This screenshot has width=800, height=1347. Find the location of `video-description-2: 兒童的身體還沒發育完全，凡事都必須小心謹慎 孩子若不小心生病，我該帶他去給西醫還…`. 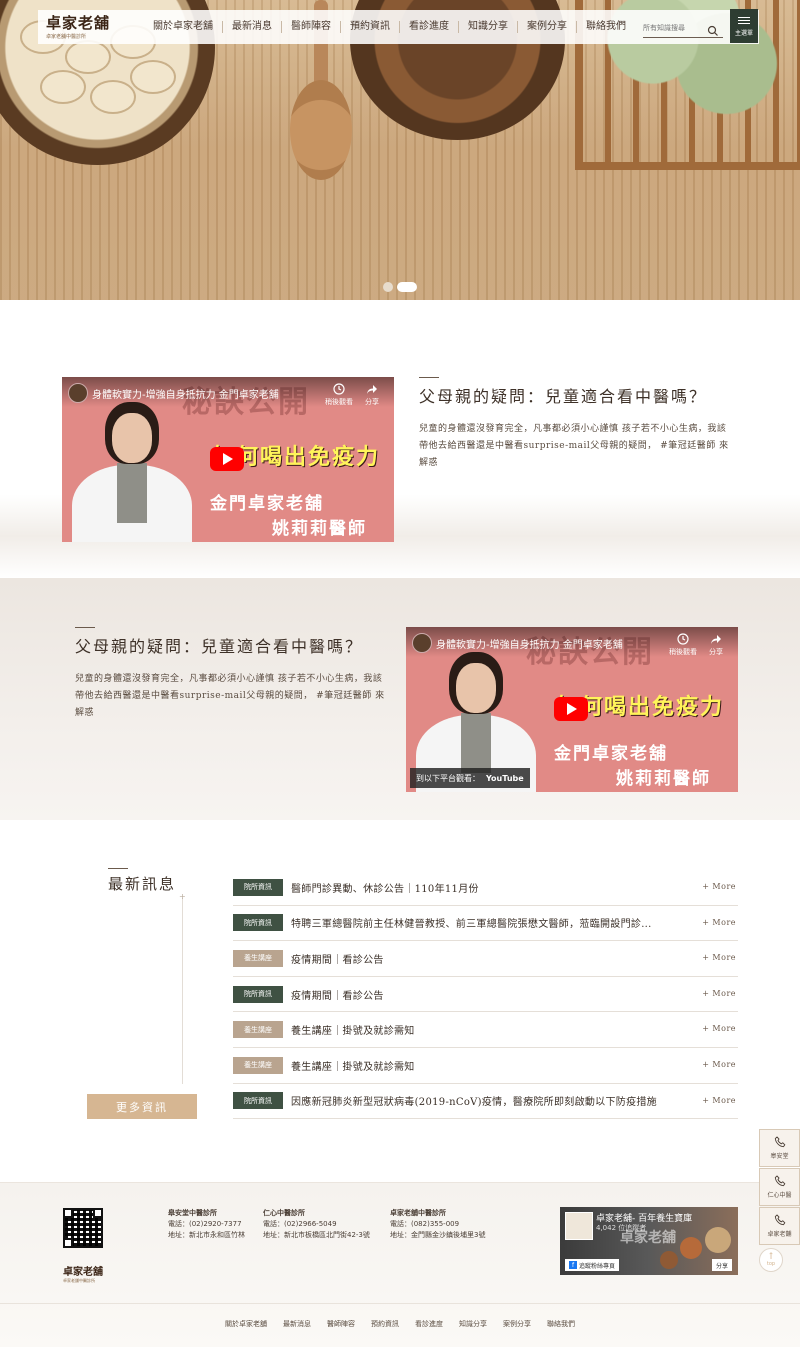

video-description-2: 兒童的身體還沒發育完全，凡事都必須小心謹慎 孩子若不小心生病，我該帶他去給西醫還… is located at coordinates (230, 696).